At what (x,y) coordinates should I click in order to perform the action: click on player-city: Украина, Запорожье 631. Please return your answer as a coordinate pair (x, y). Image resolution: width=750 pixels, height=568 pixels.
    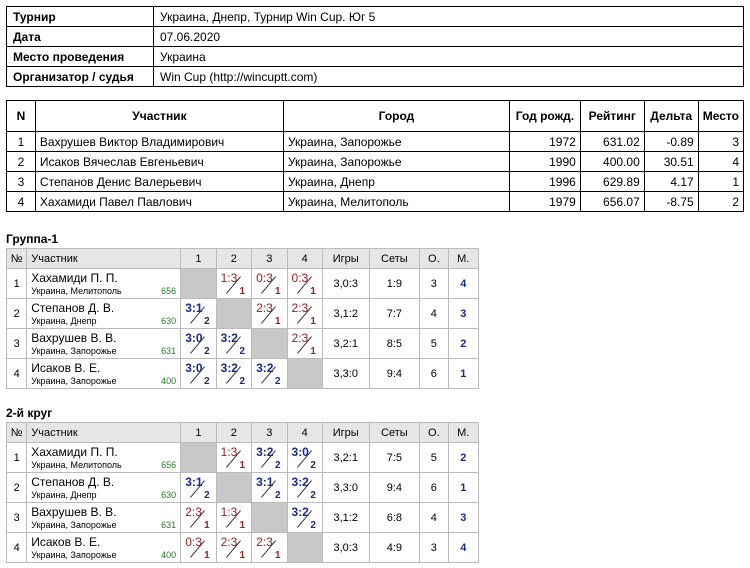
    Looking at the image, I should click on (105, 525).